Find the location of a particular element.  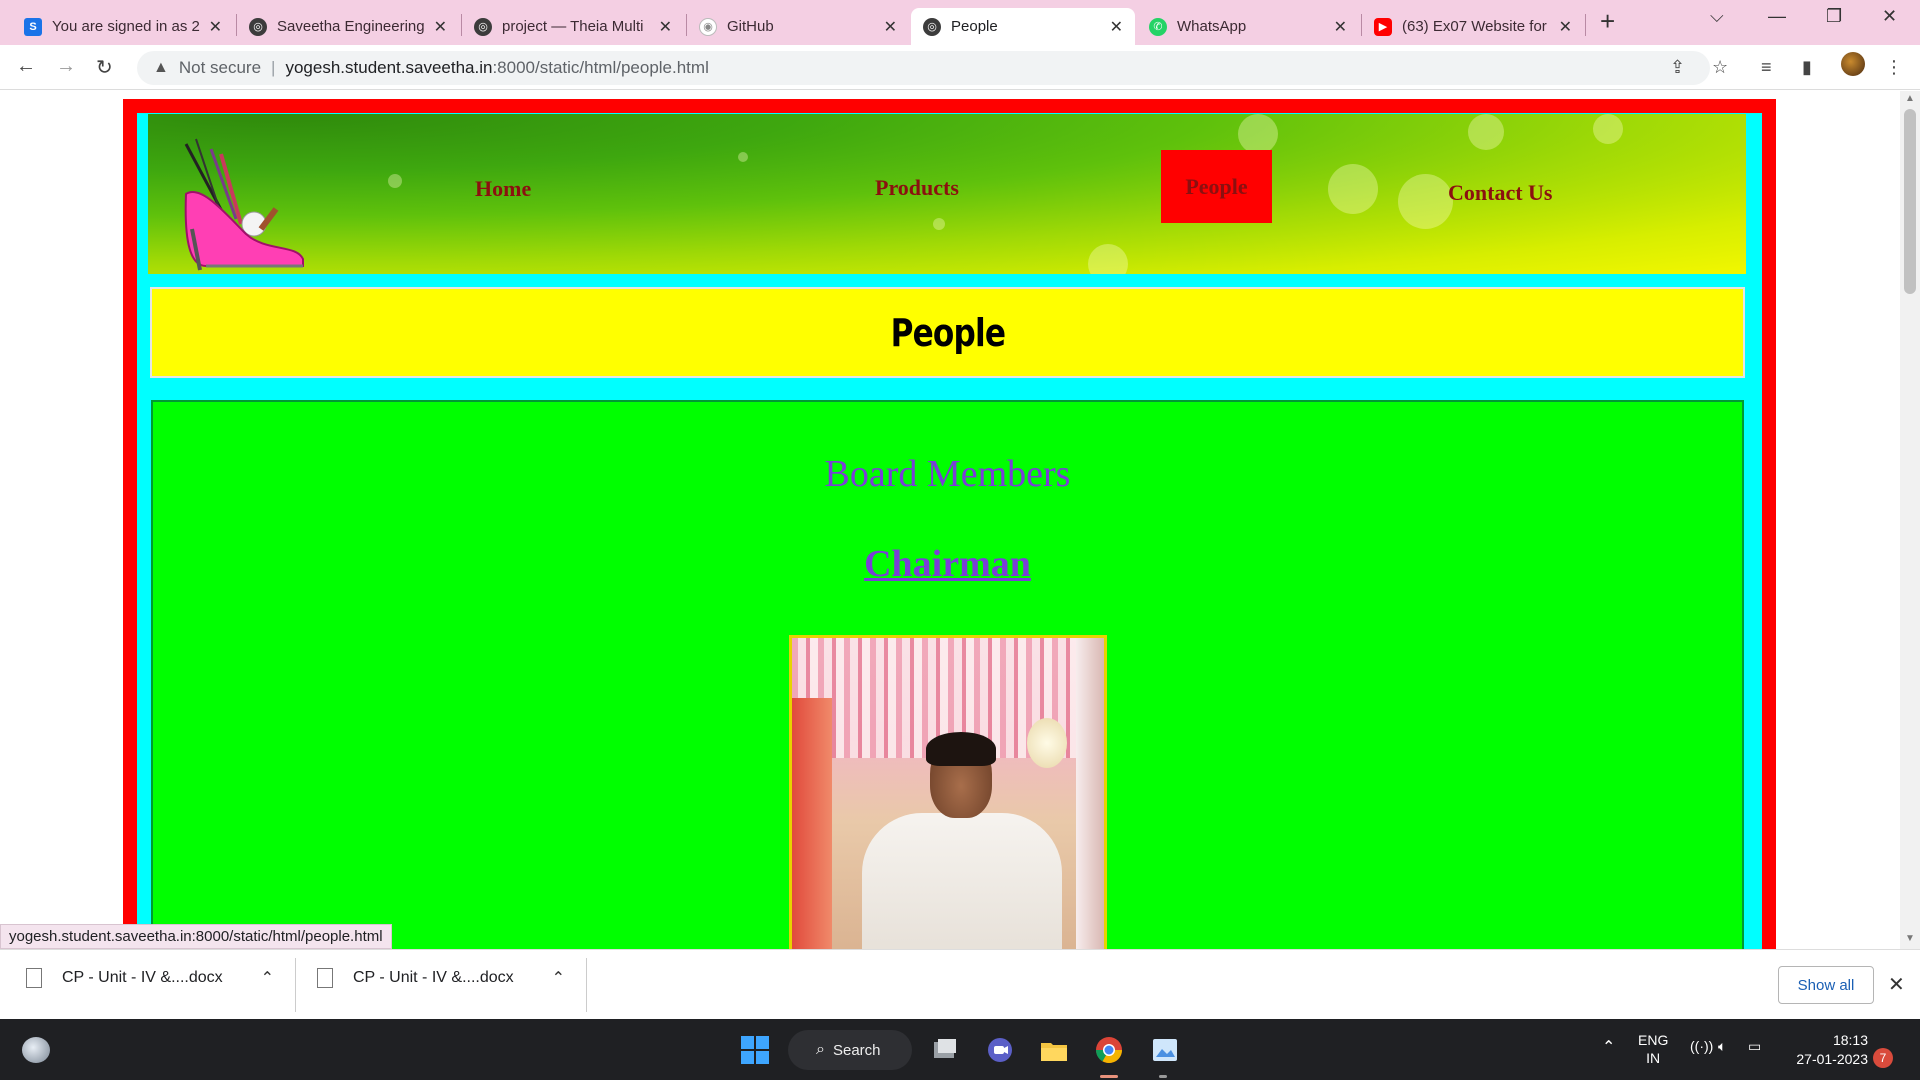

clock: 18:13 27-01-2023 is located at coordinates (1828, 1050).